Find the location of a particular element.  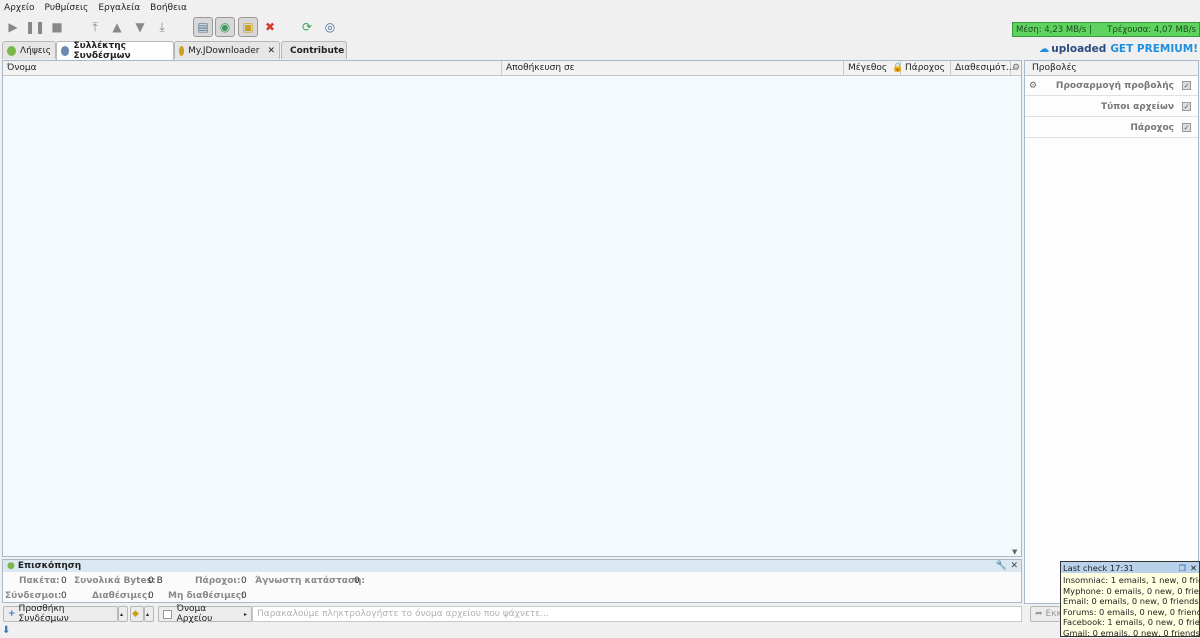

view-option-label: Πάροχος is located at coordinates (1152, 127).